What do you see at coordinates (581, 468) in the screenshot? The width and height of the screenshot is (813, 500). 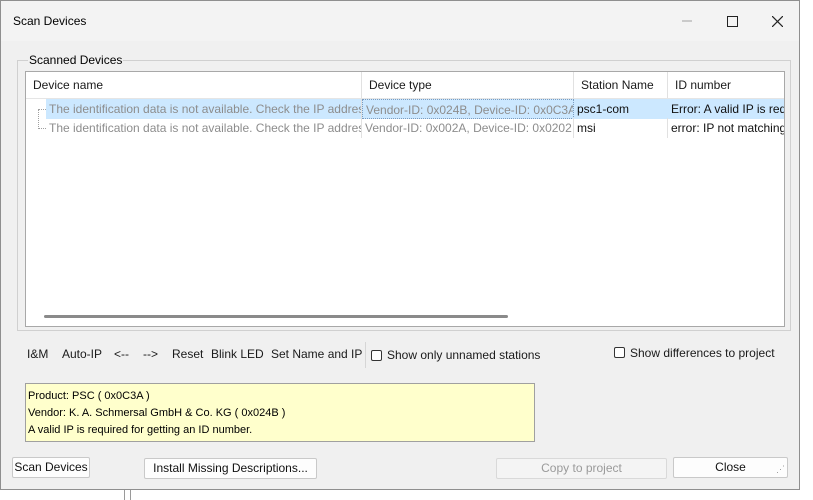 I see `copy-to-project-button: Copy to project` at bounding box center [581, 468].